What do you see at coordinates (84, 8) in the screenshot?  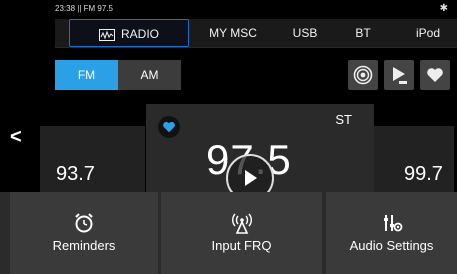 I see `status-time: 23:38 || FM 97.5` at bounding box center [84, 8].